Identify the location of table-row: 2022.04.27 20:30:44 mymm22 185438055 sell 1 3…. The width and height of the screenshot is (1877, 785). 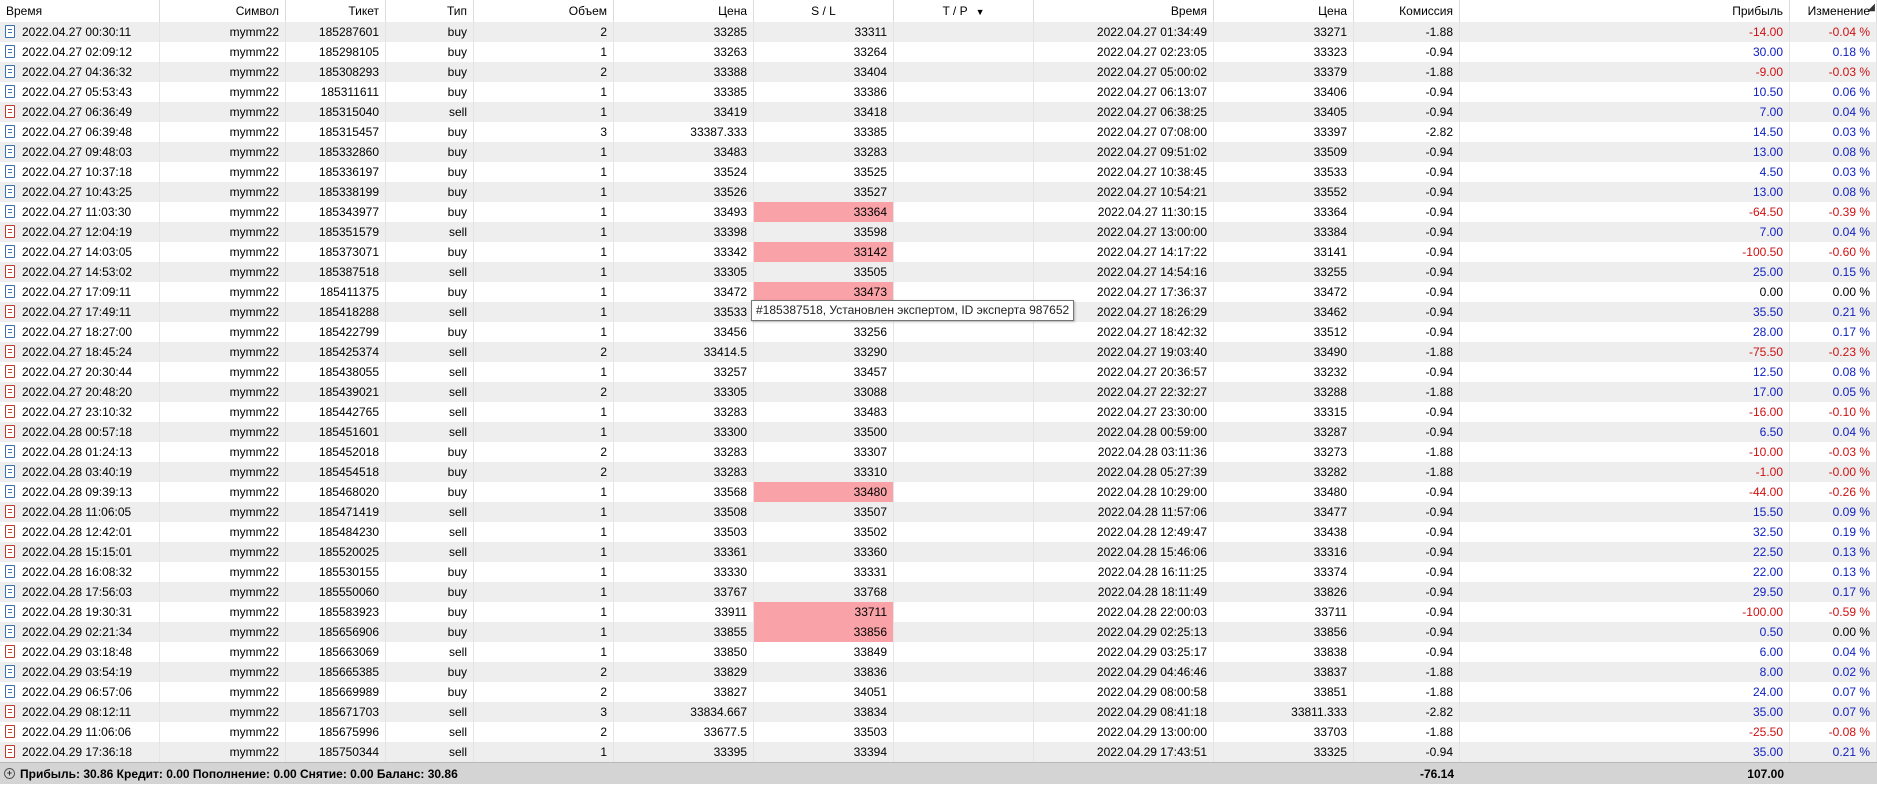
(938, 372).